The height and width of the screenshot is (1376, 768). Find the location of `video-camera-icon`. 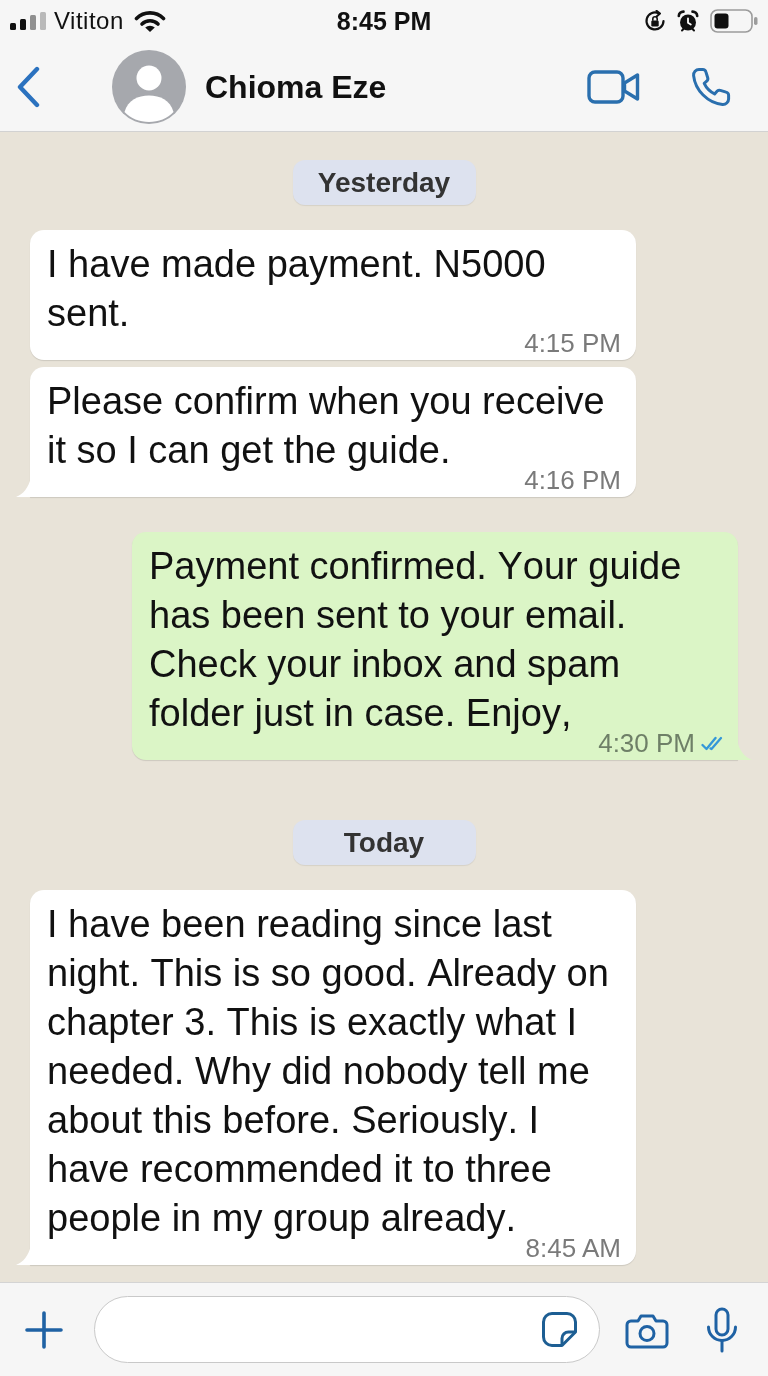

video-camera-icon is located at coordinates (613, 86).